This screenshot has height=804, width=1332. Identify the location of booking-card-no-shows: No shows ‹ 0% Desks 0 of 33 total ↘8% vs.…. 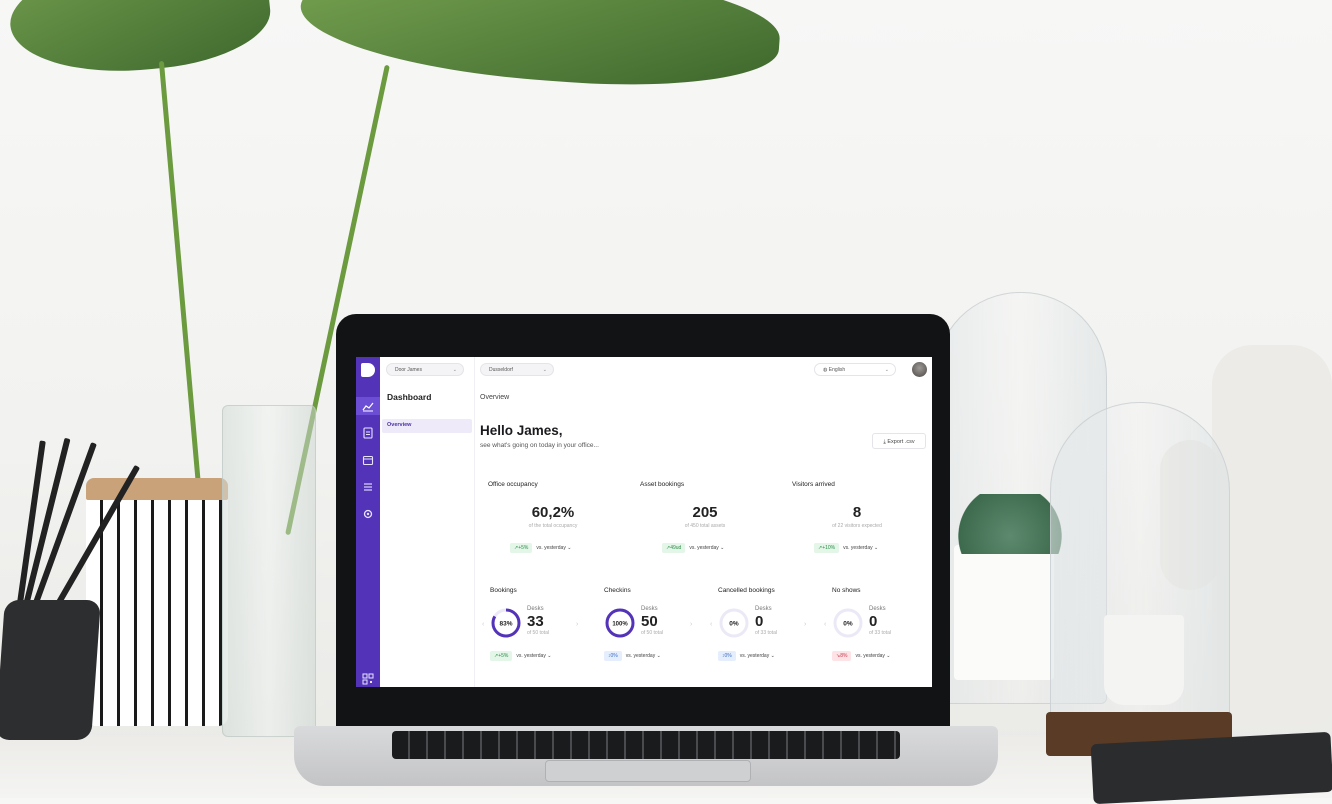
(877, 625).